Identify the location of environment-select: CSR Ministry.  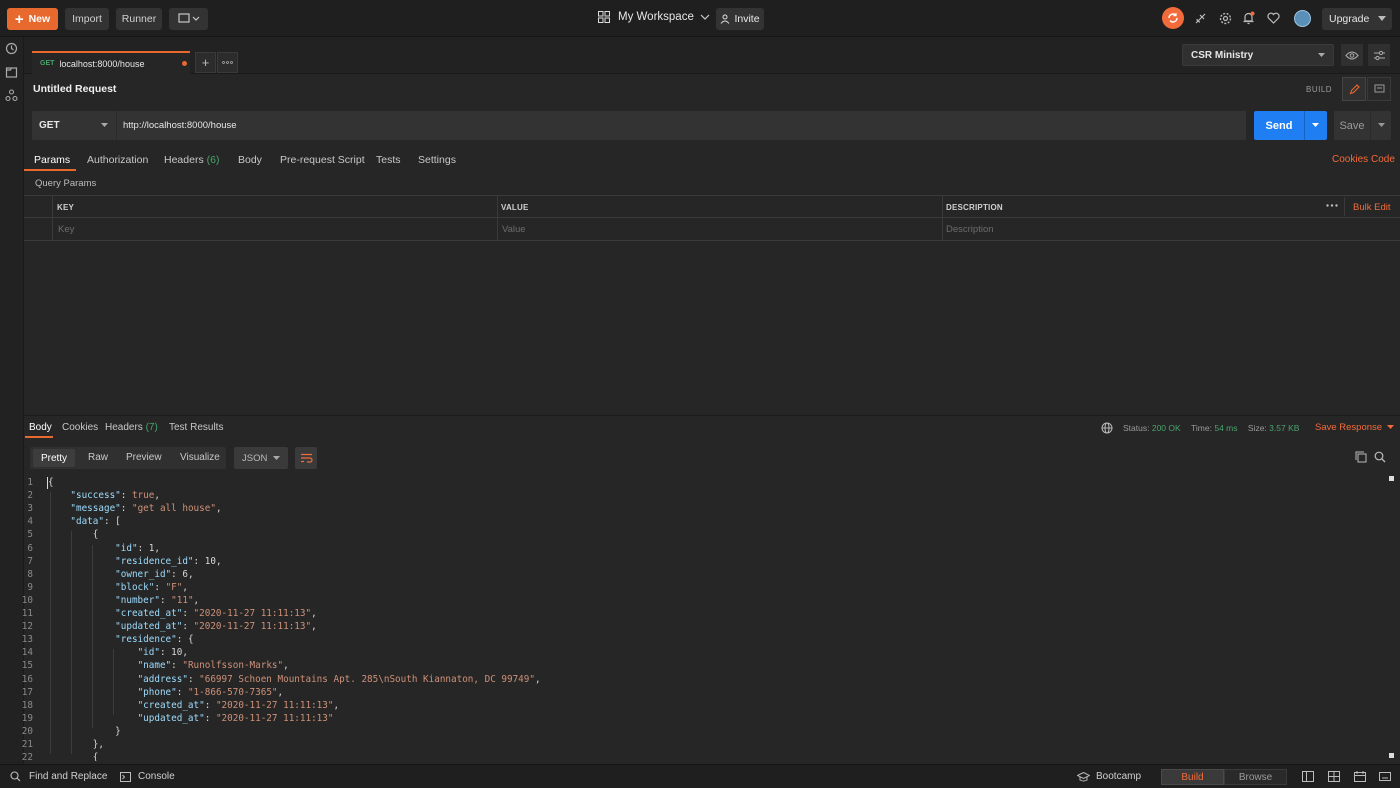
(1258, 55).